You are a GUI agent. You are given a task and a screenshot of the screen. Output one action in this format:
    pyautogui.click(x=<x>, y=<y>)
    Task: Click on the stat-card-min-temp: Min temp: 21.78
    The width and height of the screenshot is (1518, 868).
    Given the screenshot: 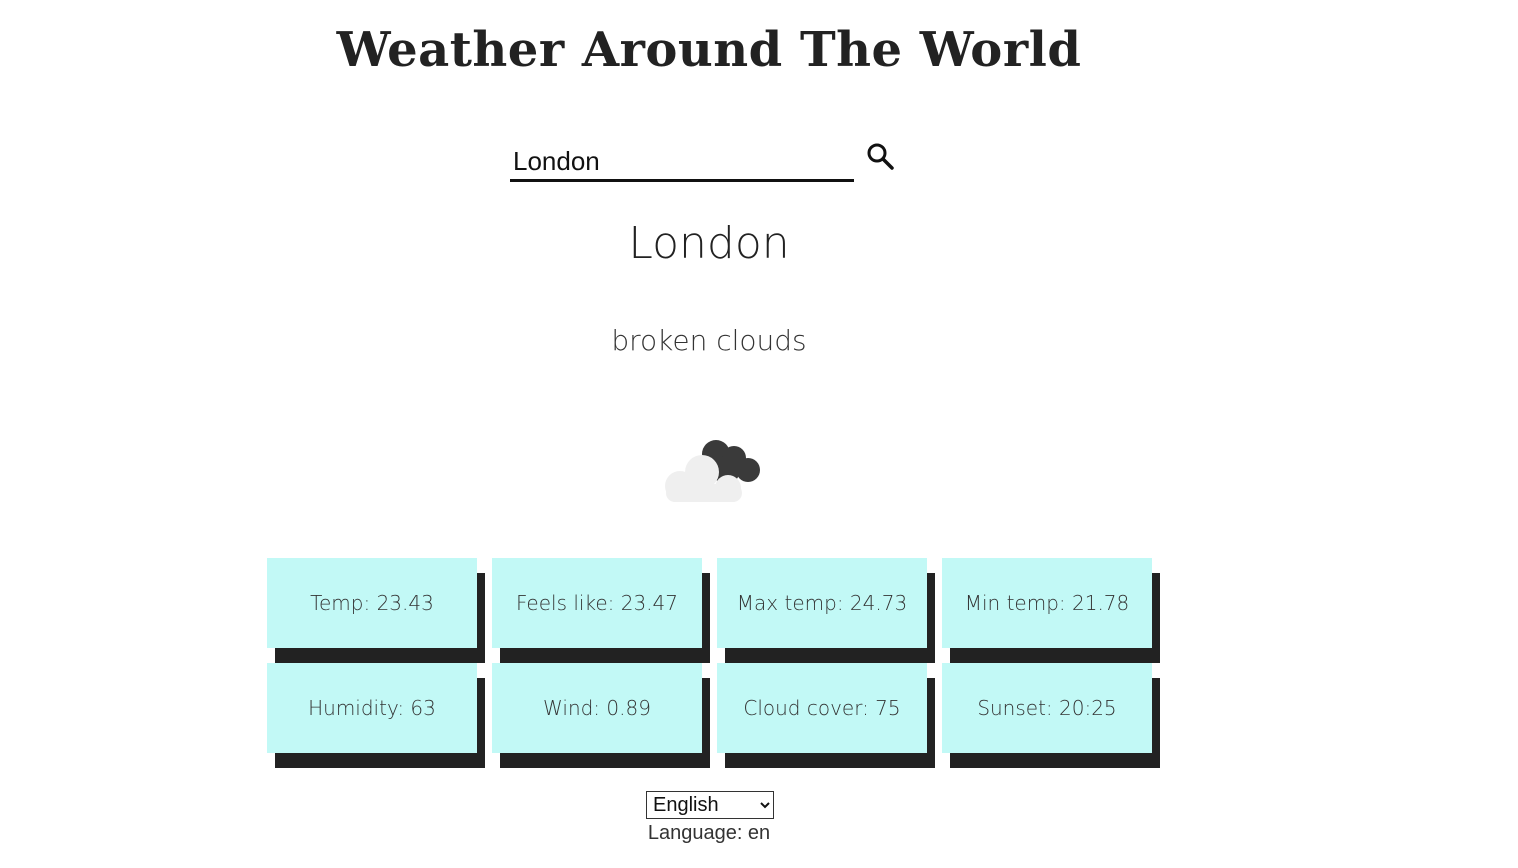 What is the action you would take?
    pyautogui.click(x=1047, y=603)
    